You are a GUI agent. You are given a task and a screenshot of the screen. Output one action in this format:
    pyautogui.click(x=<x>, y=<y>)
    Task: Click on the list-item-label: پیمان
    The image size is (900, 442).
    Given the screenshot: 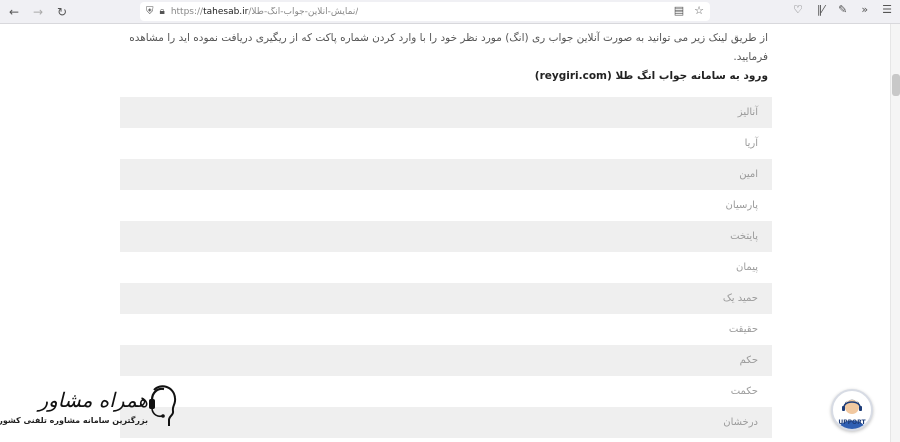 What is the action you would take?
    pyautogui.click(x=747, y=267)
    